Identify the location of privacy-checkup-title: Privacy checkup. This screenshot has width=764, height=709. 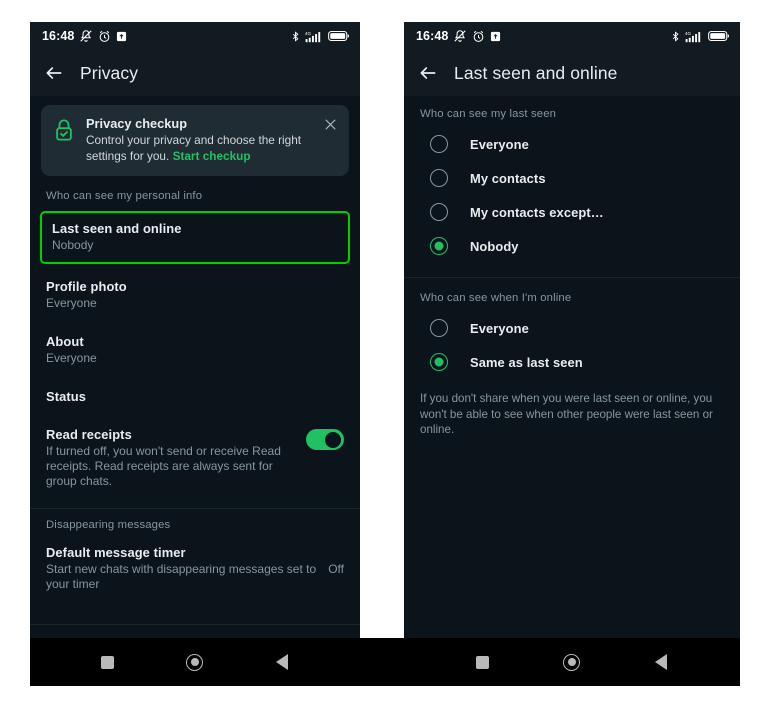
(137, 123).